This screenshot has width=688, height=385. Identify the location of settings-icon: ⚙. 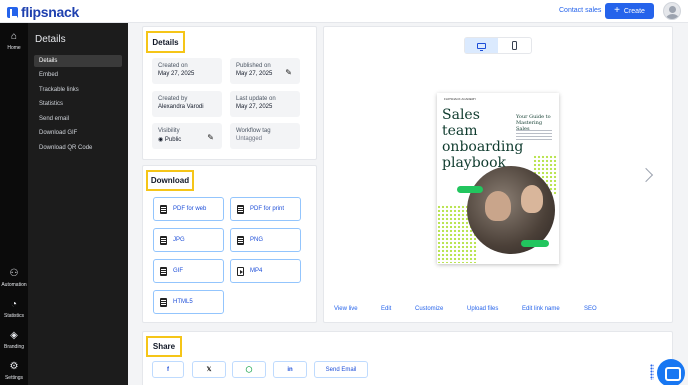
(14, 366).